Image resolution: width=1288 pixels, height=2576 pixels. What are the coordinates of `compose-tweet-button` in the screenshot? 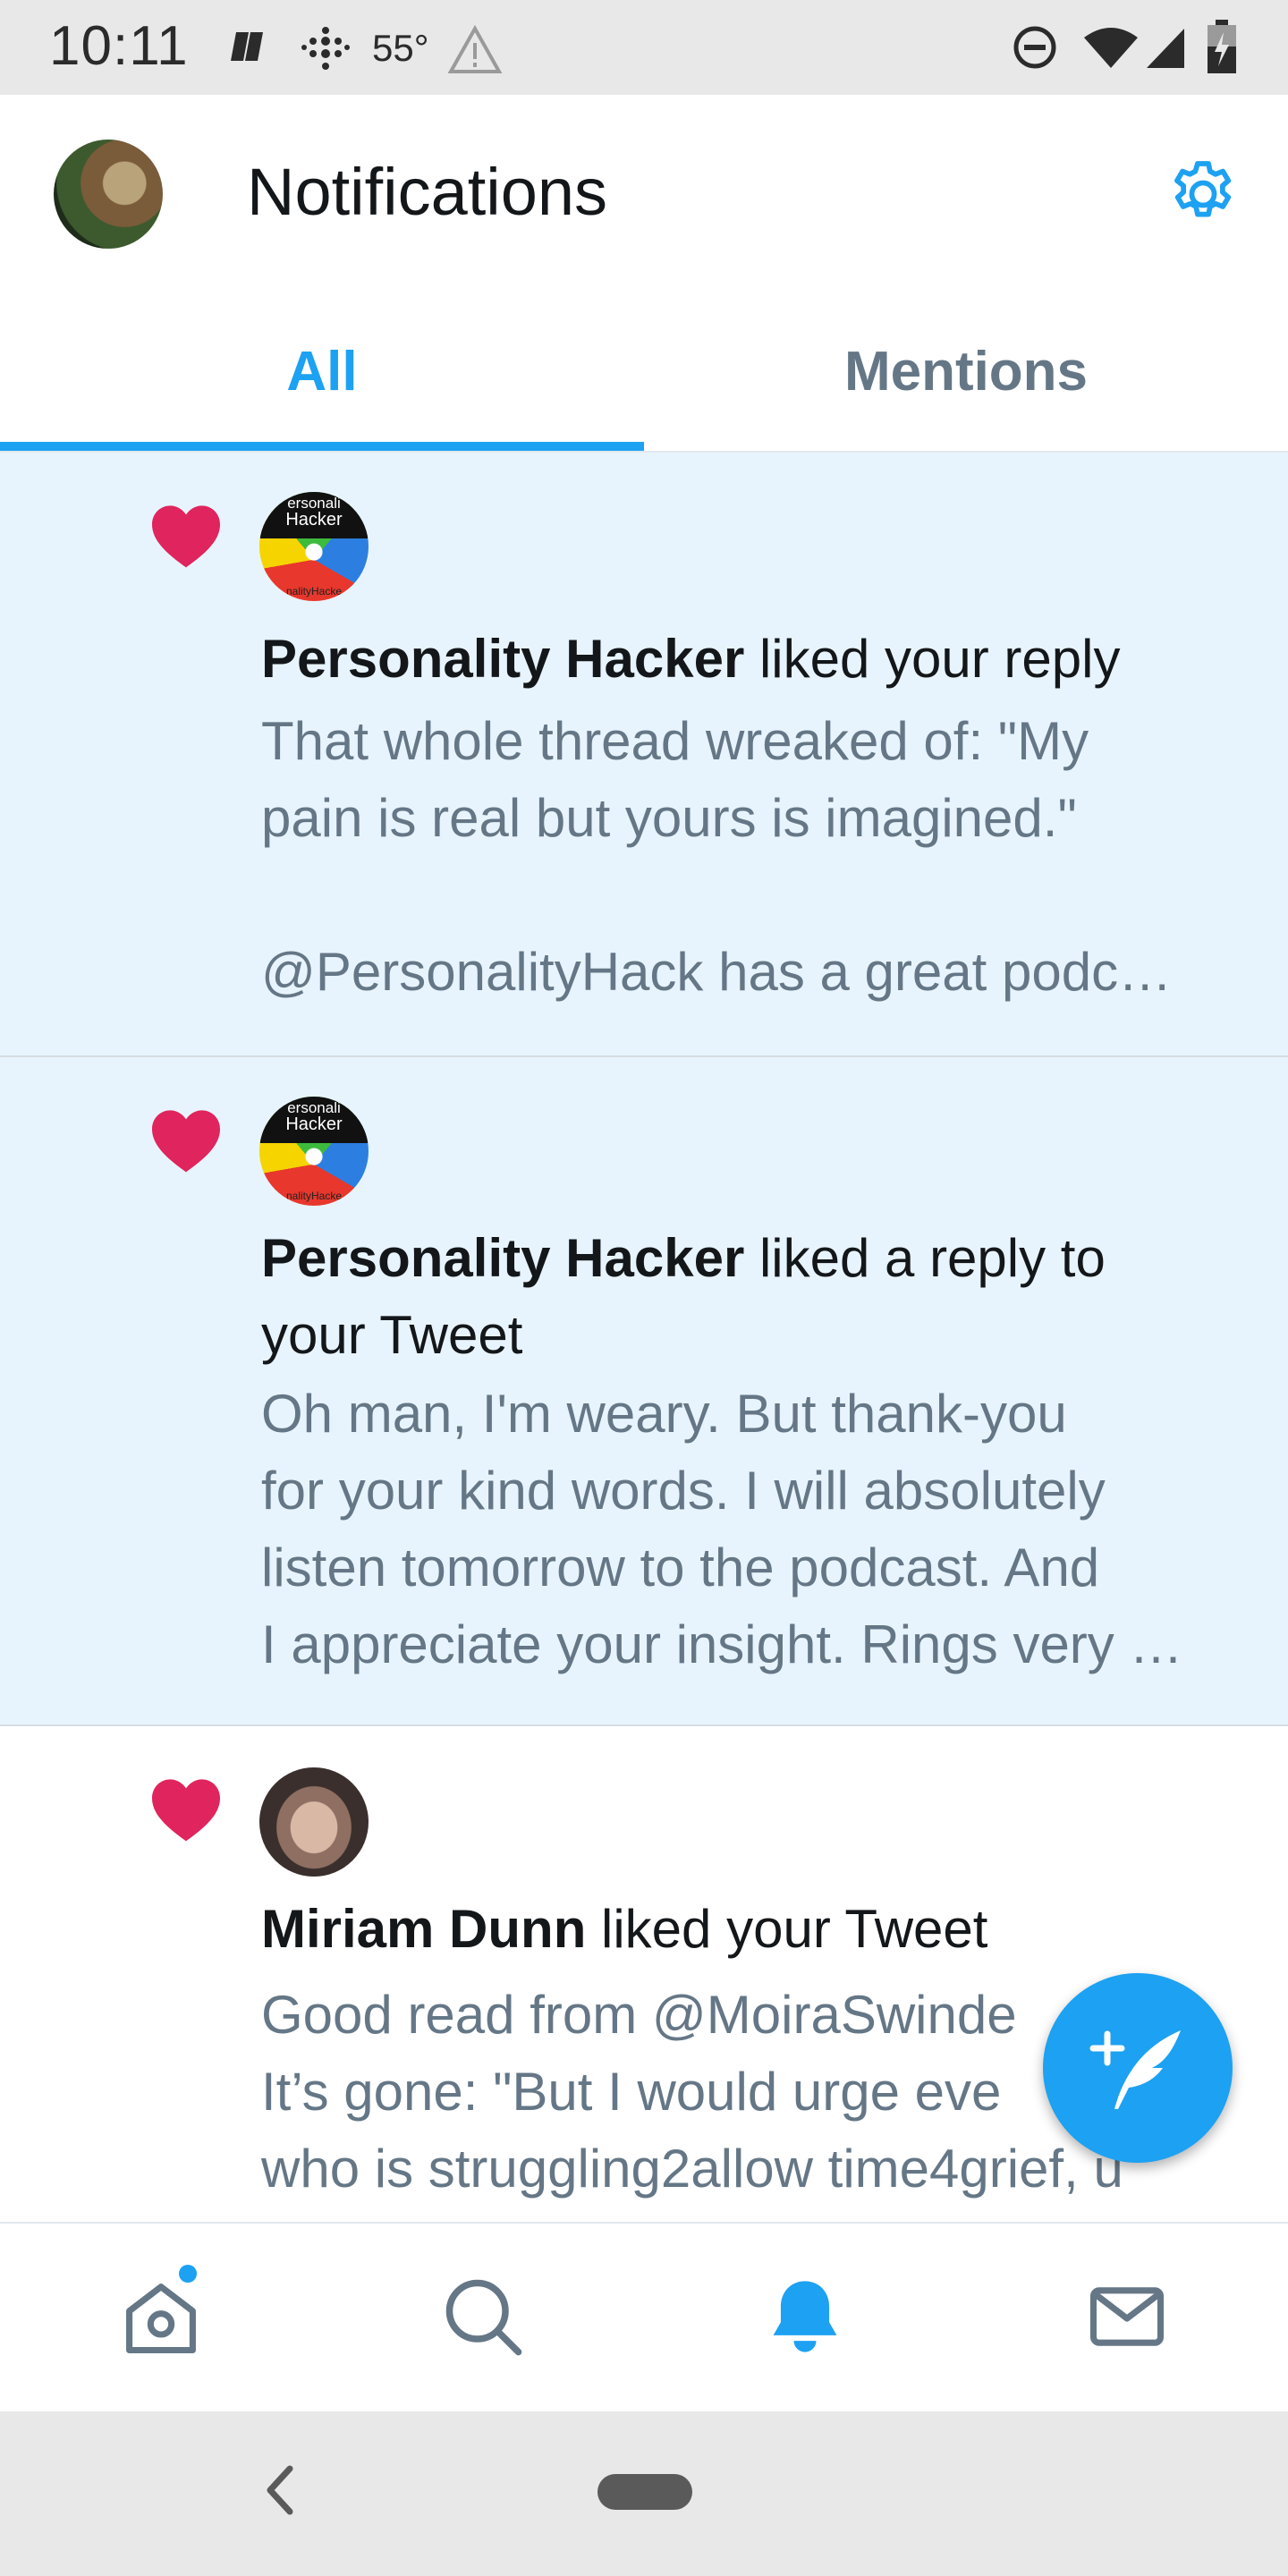 It's located at (1138, 2068).